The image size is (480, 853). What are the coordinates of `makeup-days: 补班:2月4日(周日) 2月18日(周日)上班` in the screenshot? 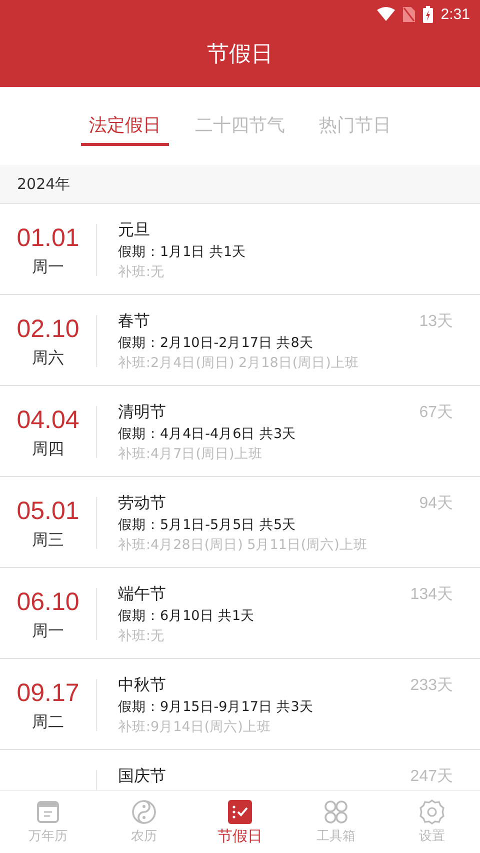 It's located at (269, 363).